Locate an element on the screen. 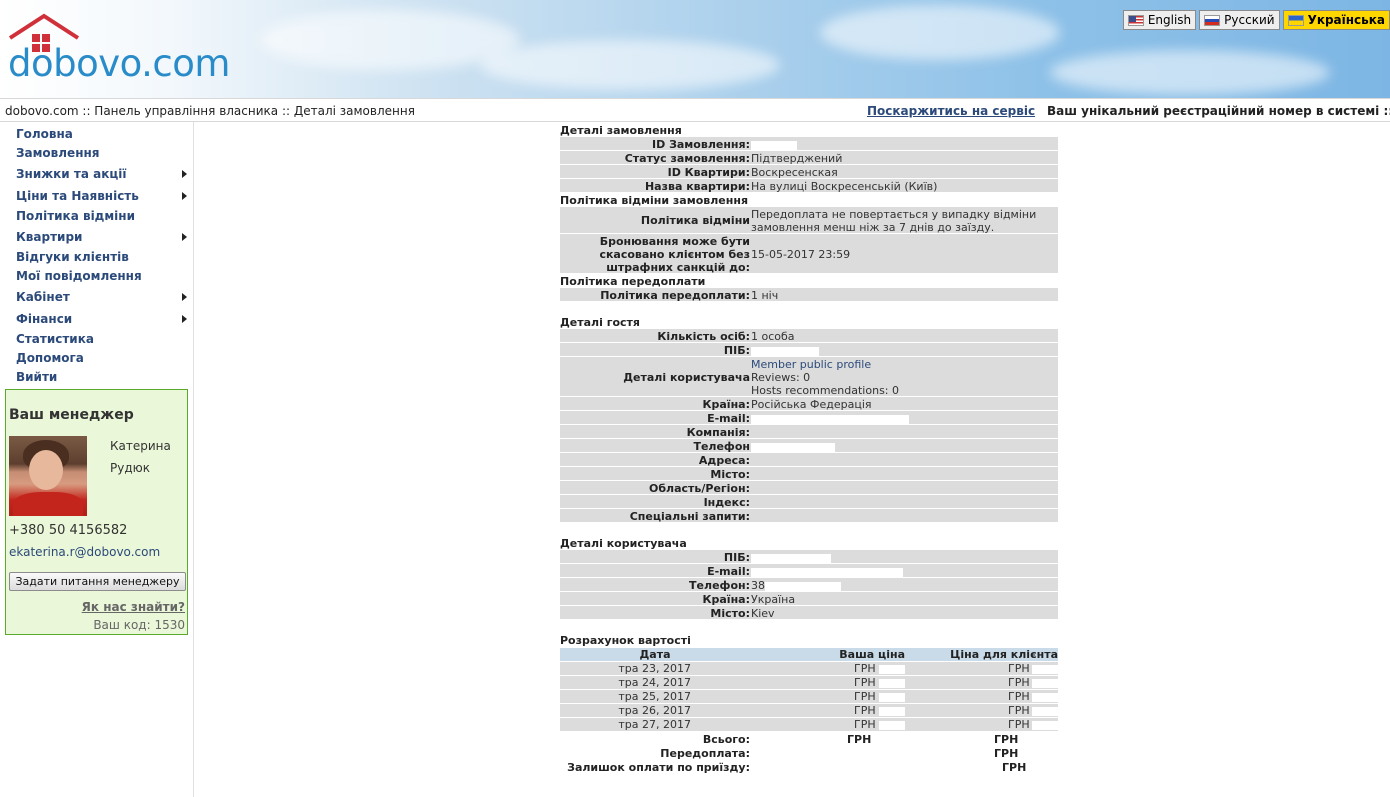  header: dobovo.com English Русский Українська is located at coordinates (695, 49).